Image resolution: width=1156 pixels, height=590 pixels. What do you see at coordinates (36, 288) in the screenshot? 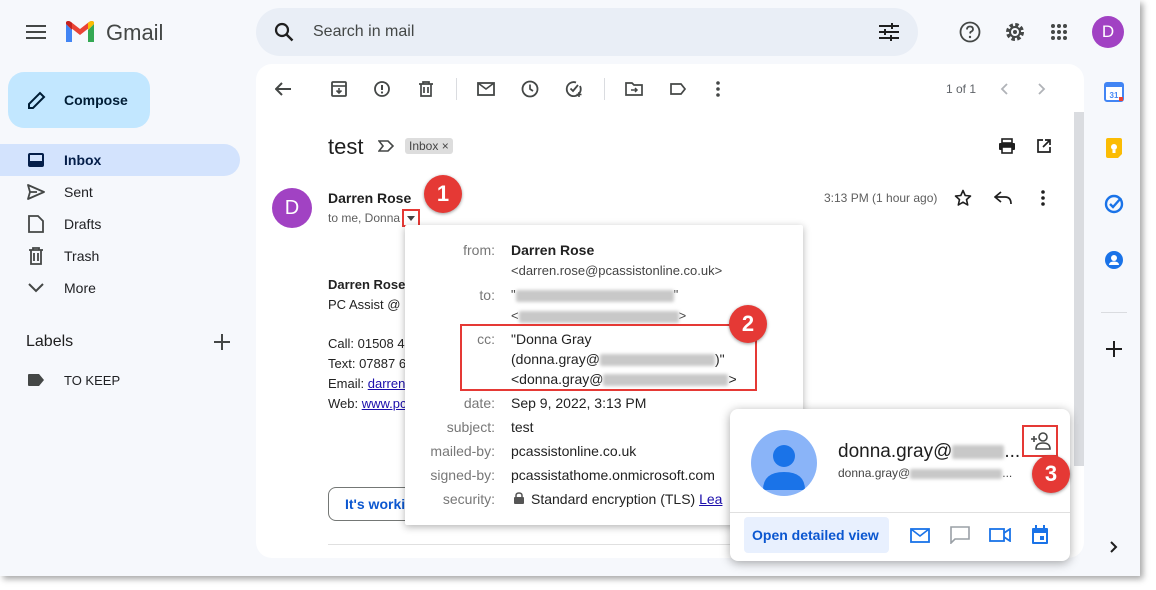
I see `chevron-down-icon` at bounding box center [36, 288].